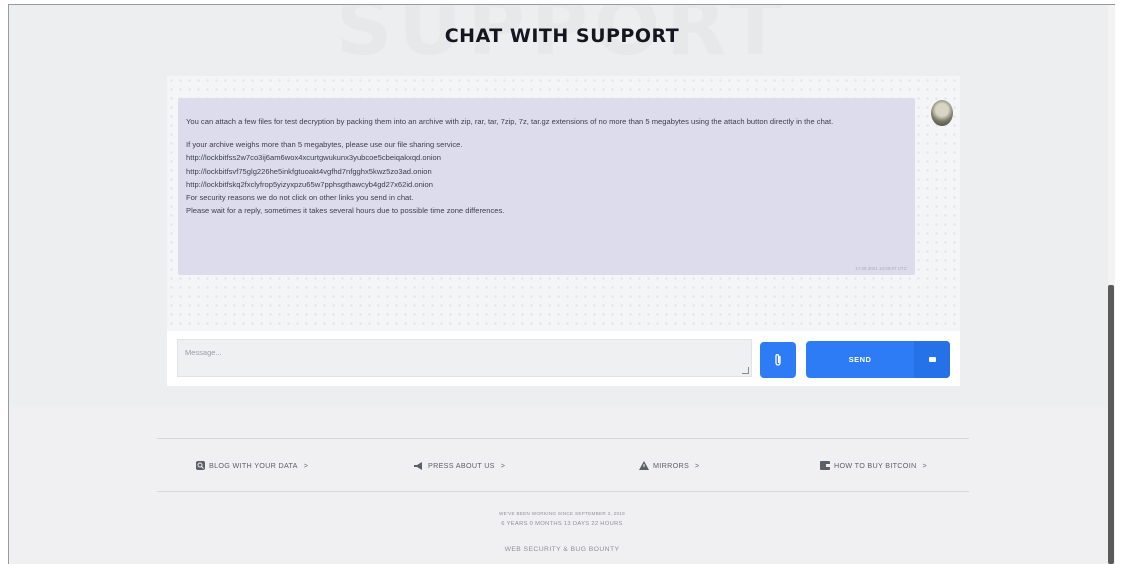  Describe the element at coordinates (563, 438) in the screenshot. I see `divider-top` at that location.